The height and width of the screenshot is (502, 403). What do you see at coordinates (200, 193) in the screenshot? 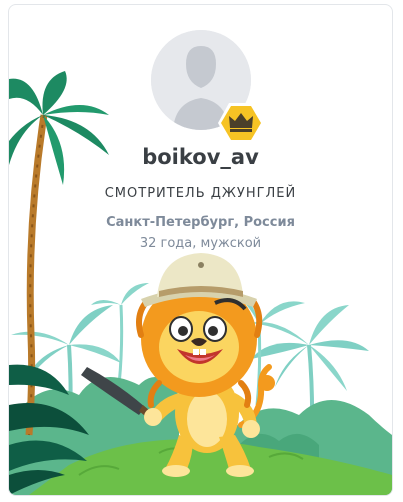
I see `user-rank: СМОТРИТЕЛЬ ДЖУНГЛЕЙ` at bounding box center [200, 193].